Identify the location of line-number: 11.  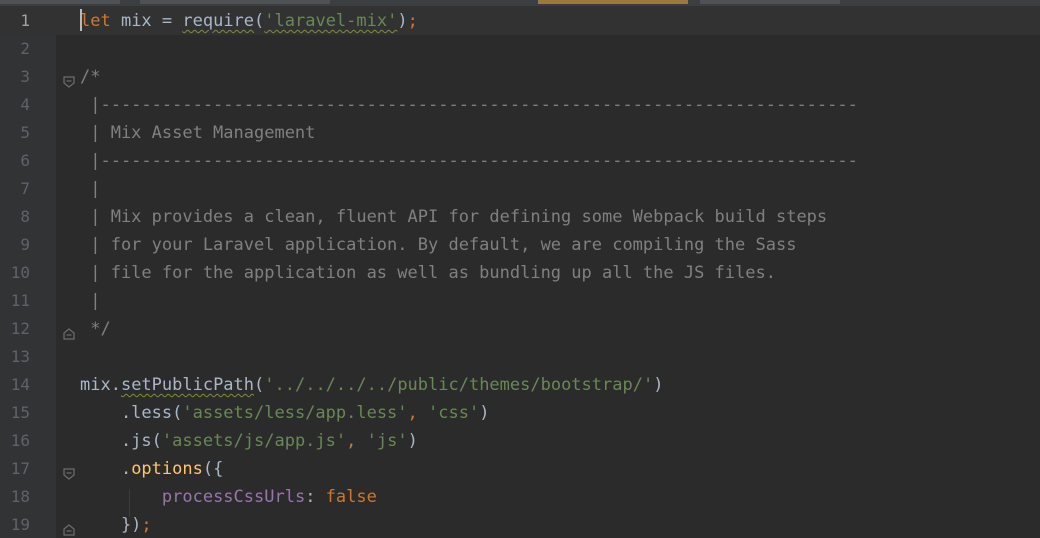
(15, 301).